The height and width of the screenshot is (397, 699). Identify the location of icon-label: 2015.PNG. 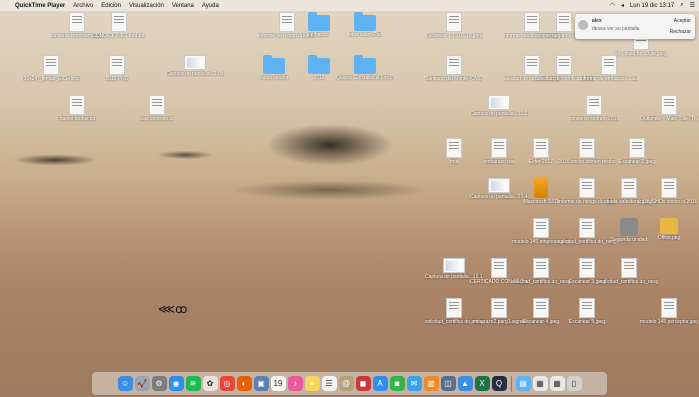
(117, 79).